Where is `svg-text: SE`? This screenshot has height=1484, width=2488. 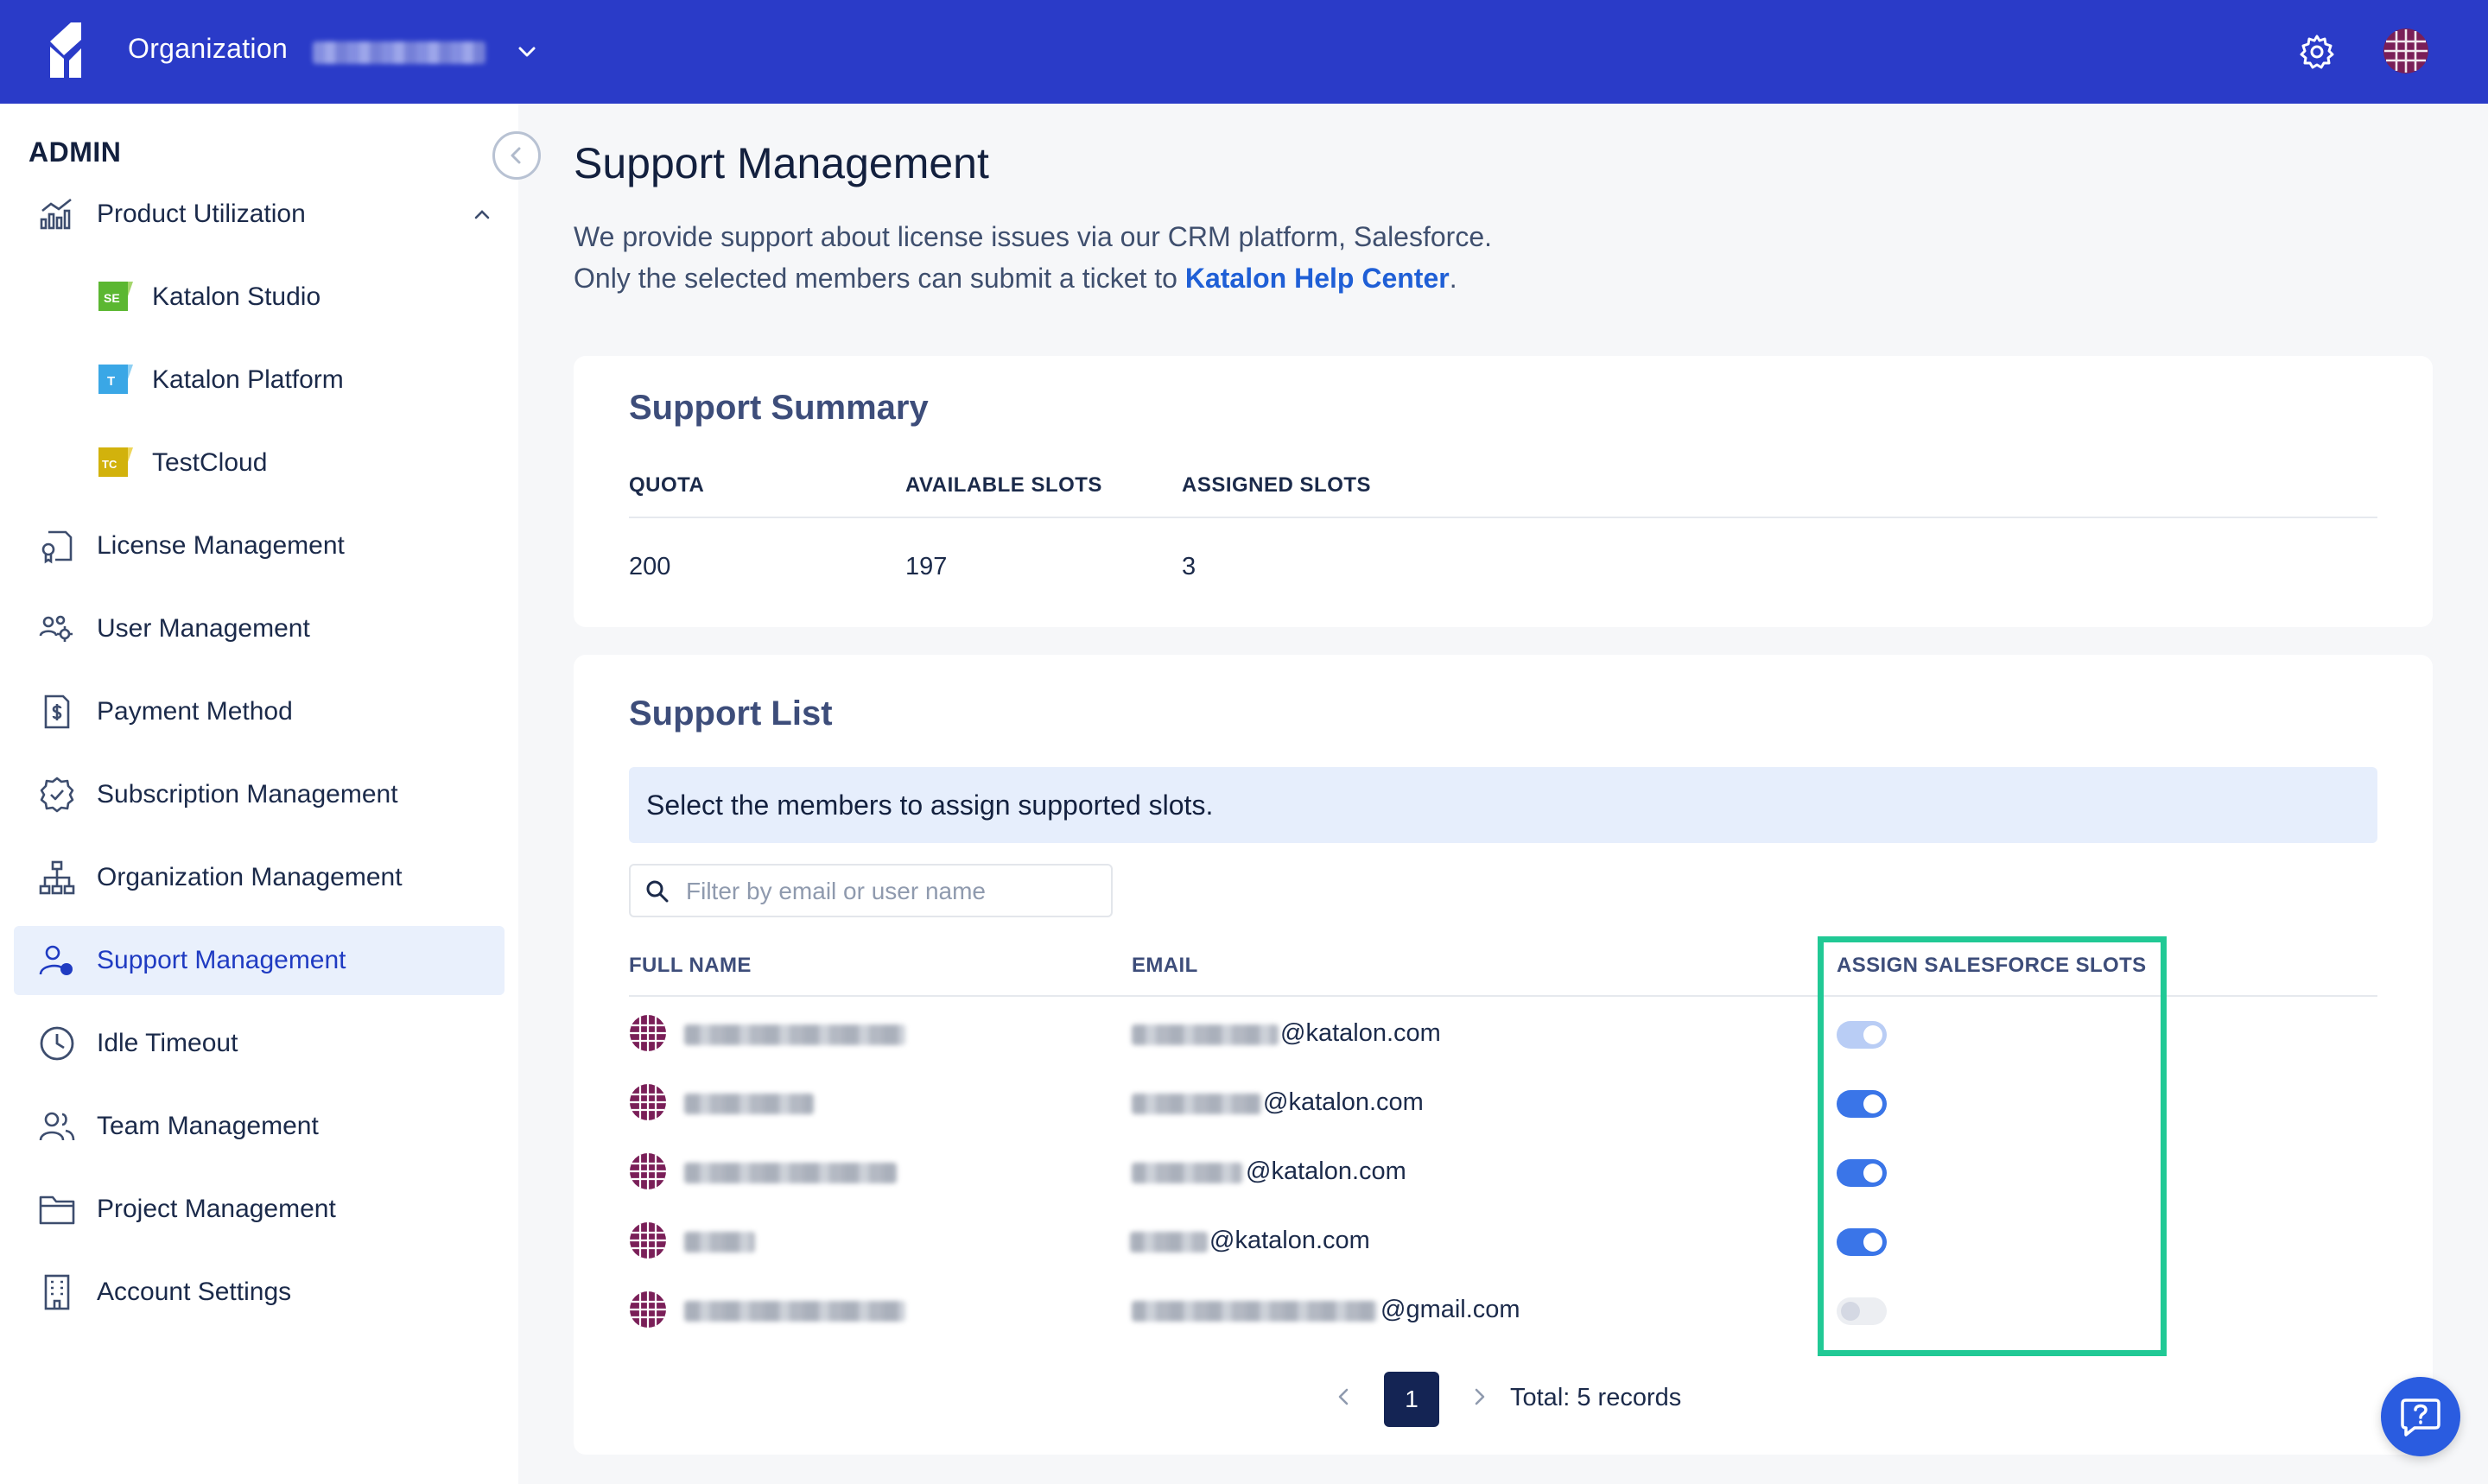
svg-text: SE is located at coordinates (112, 298).